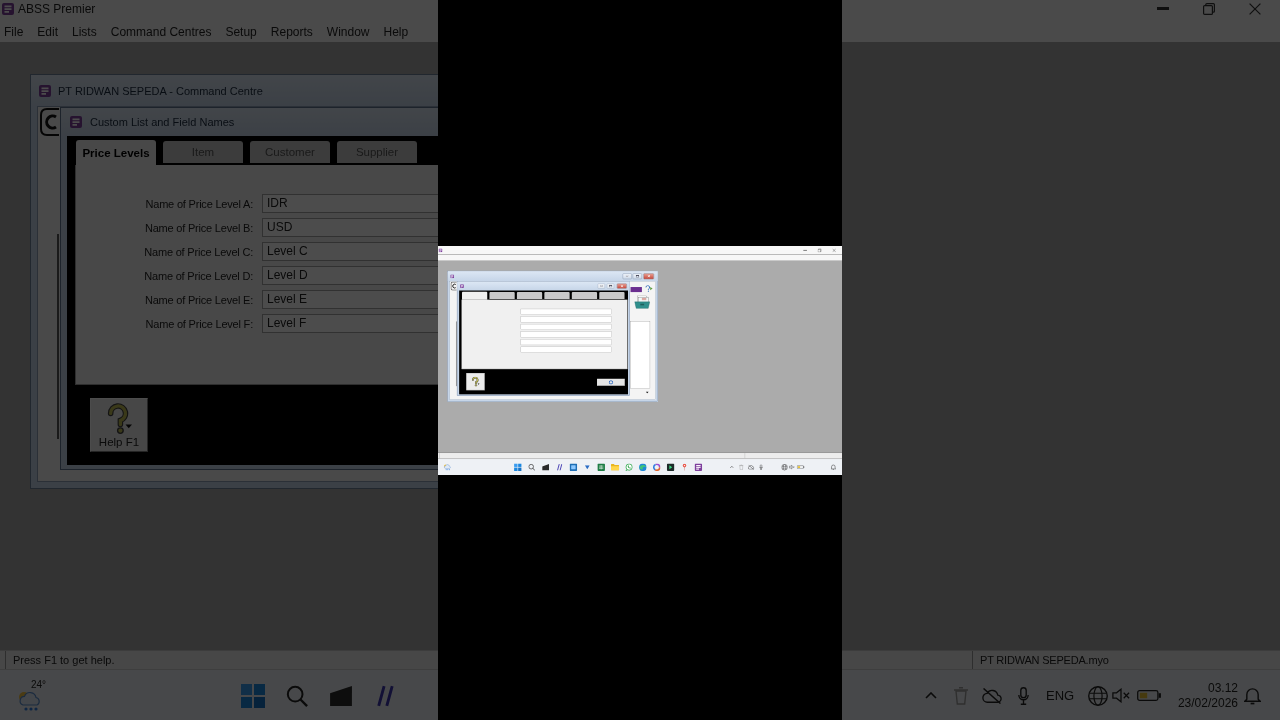  Describe the element at coordinates (1060, 695) in the screenshot. I see `language-indicator: ENG` at that location.